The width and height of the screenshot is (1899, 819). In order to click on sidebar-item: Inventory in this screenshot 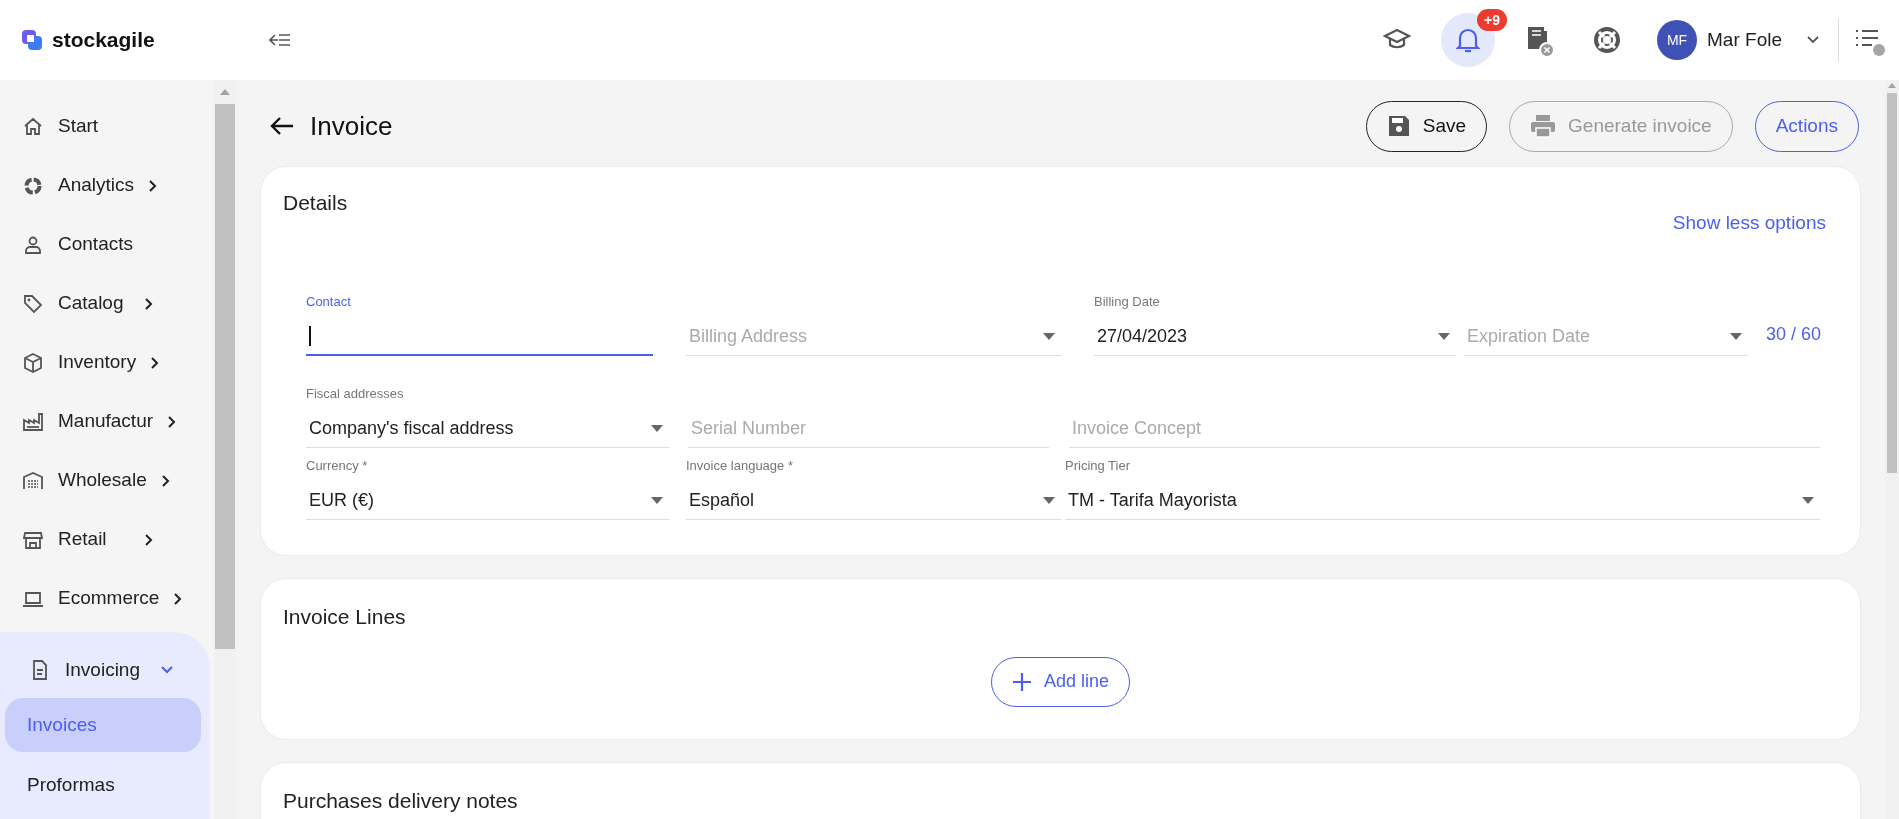, I will do `click(105, 362)`.